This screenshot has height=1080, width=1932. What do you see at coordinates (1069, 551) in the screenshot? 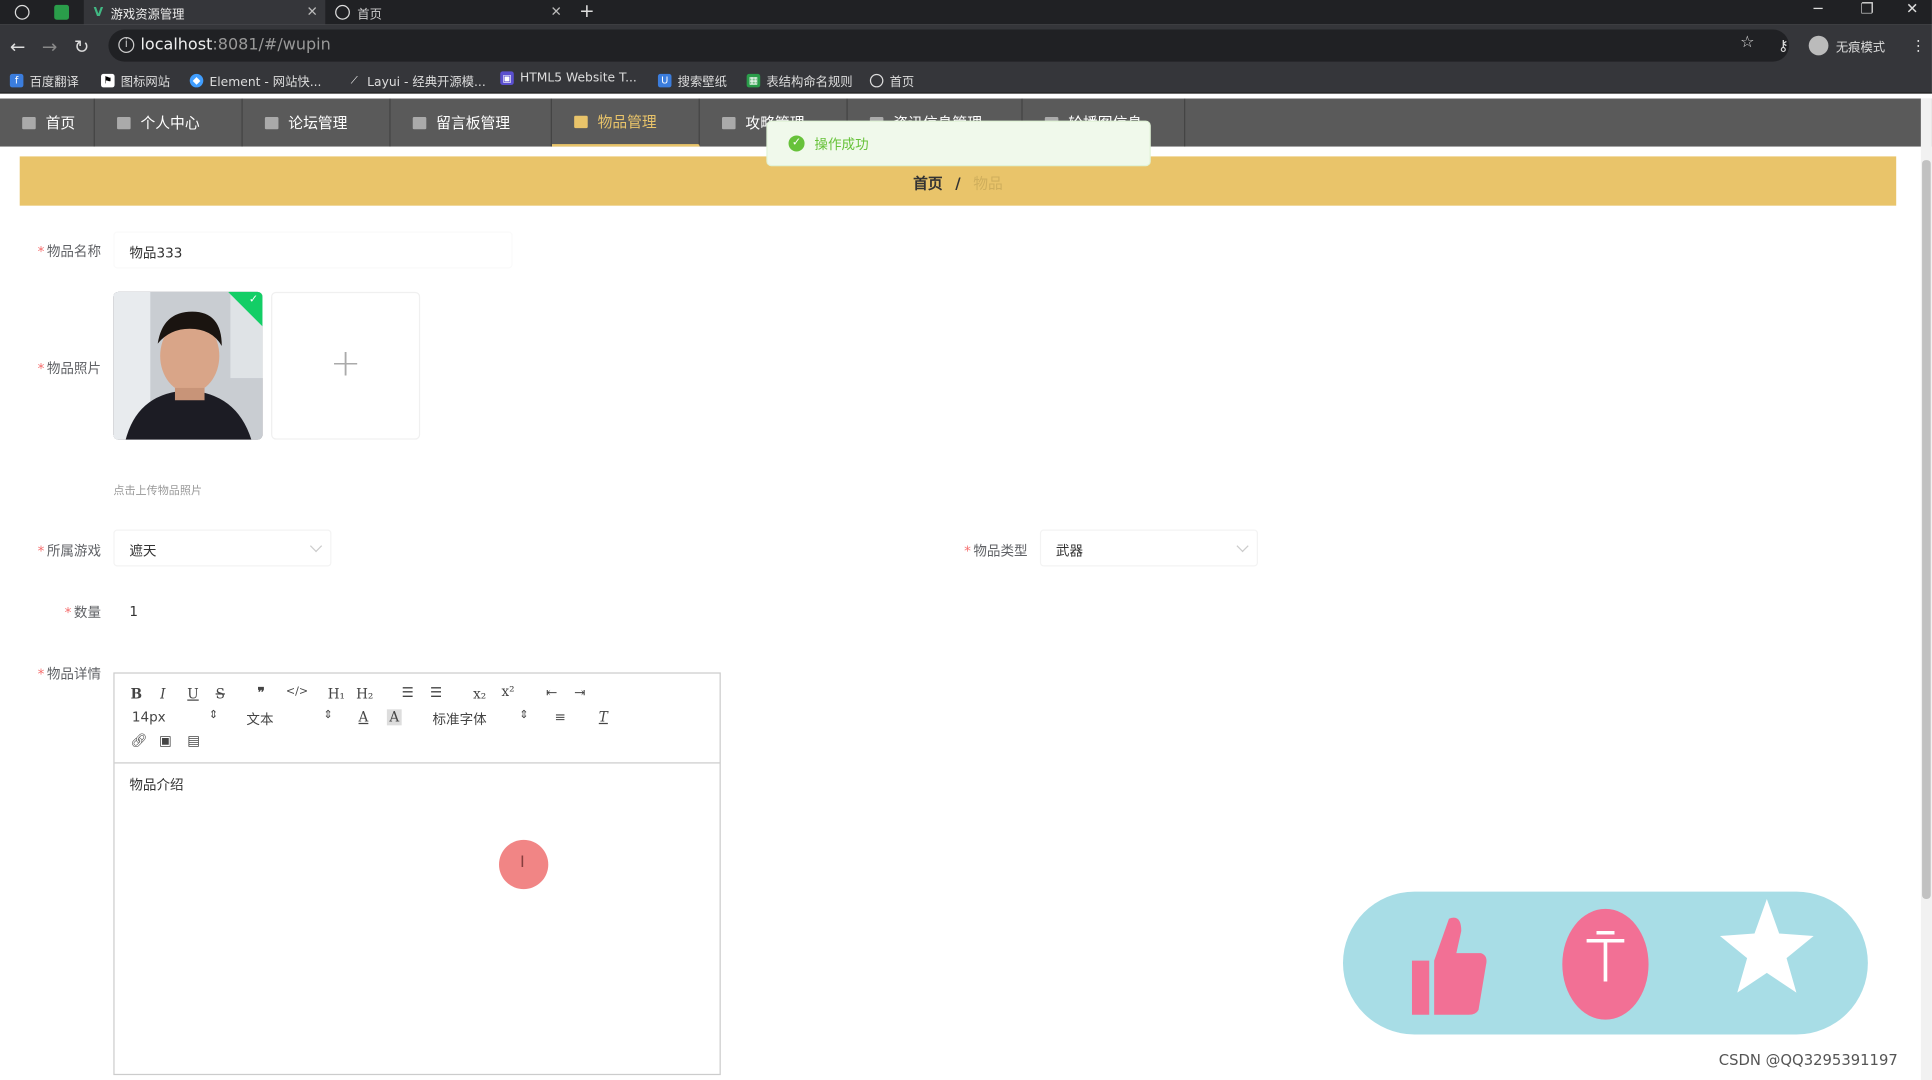
I see `type-select-value: 武器` at bounding box center [1069, 551].